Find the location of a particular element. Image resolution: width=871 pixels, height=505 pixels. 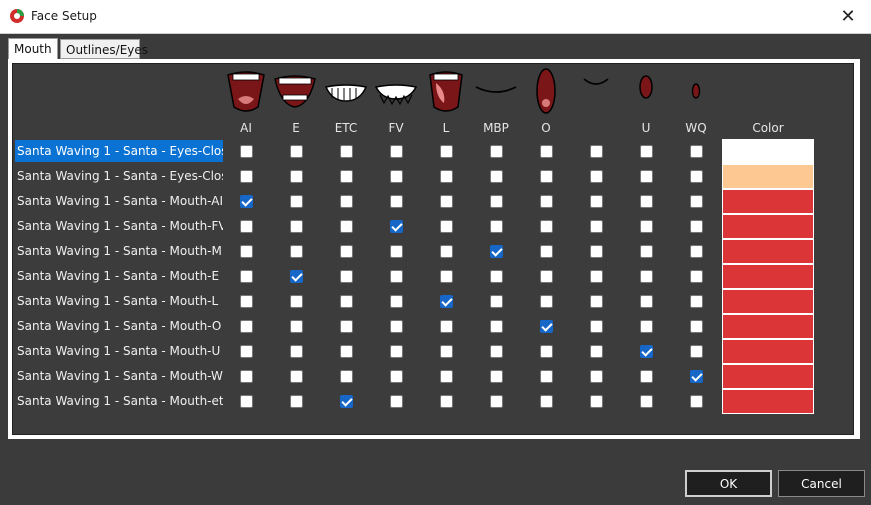

row-label: Santa Waving 1 - Santa - Mouth-L is located at coordinates (119, 301).